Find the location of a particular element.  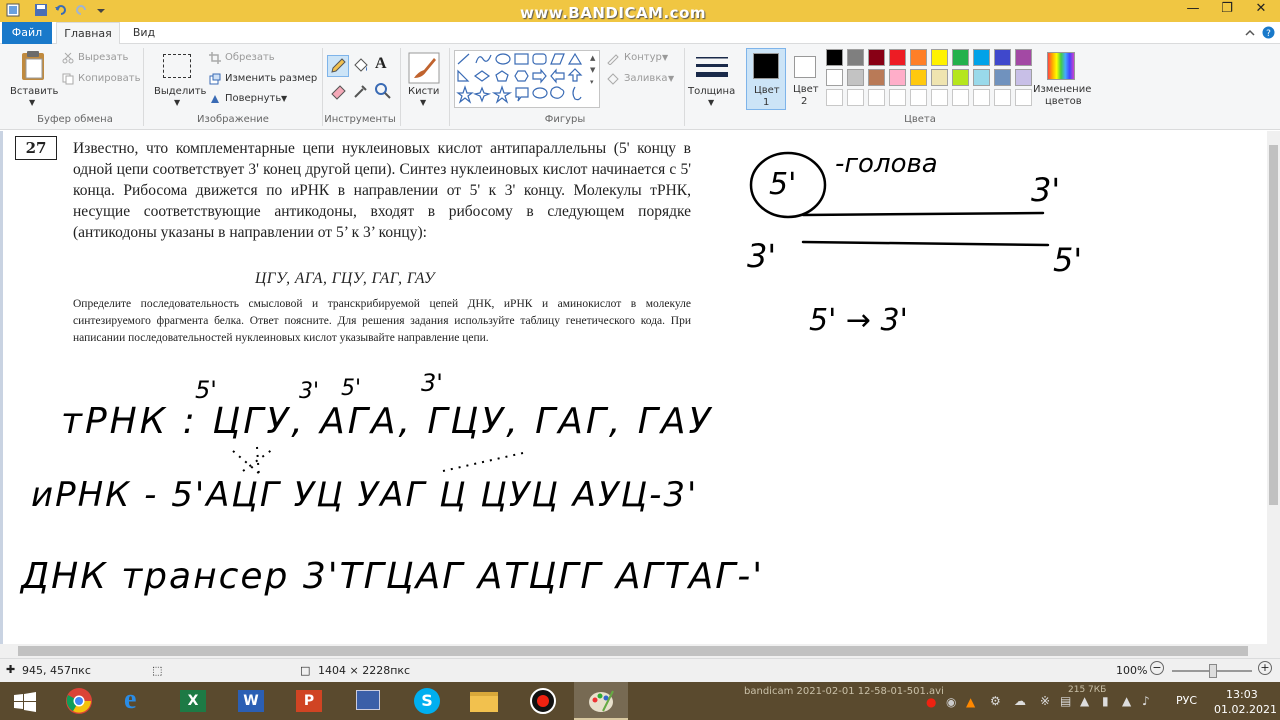

tray-flame-icon: ▲ is located at coordinates (970, 702).